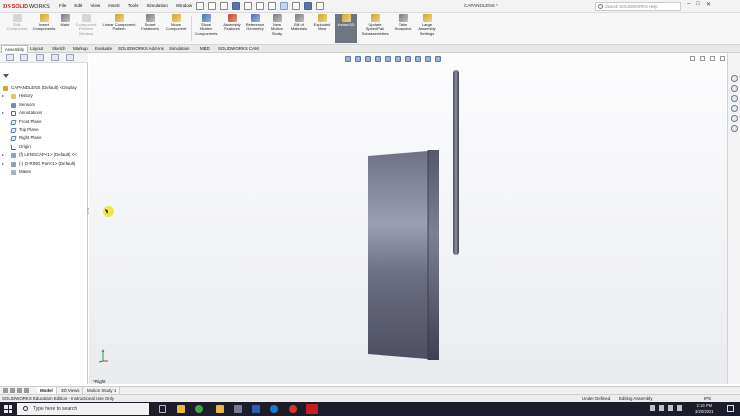 Image resolution: width=740 pixels, height=416 pixels. I want to click on select-arrow-icon, so click(284, 6).